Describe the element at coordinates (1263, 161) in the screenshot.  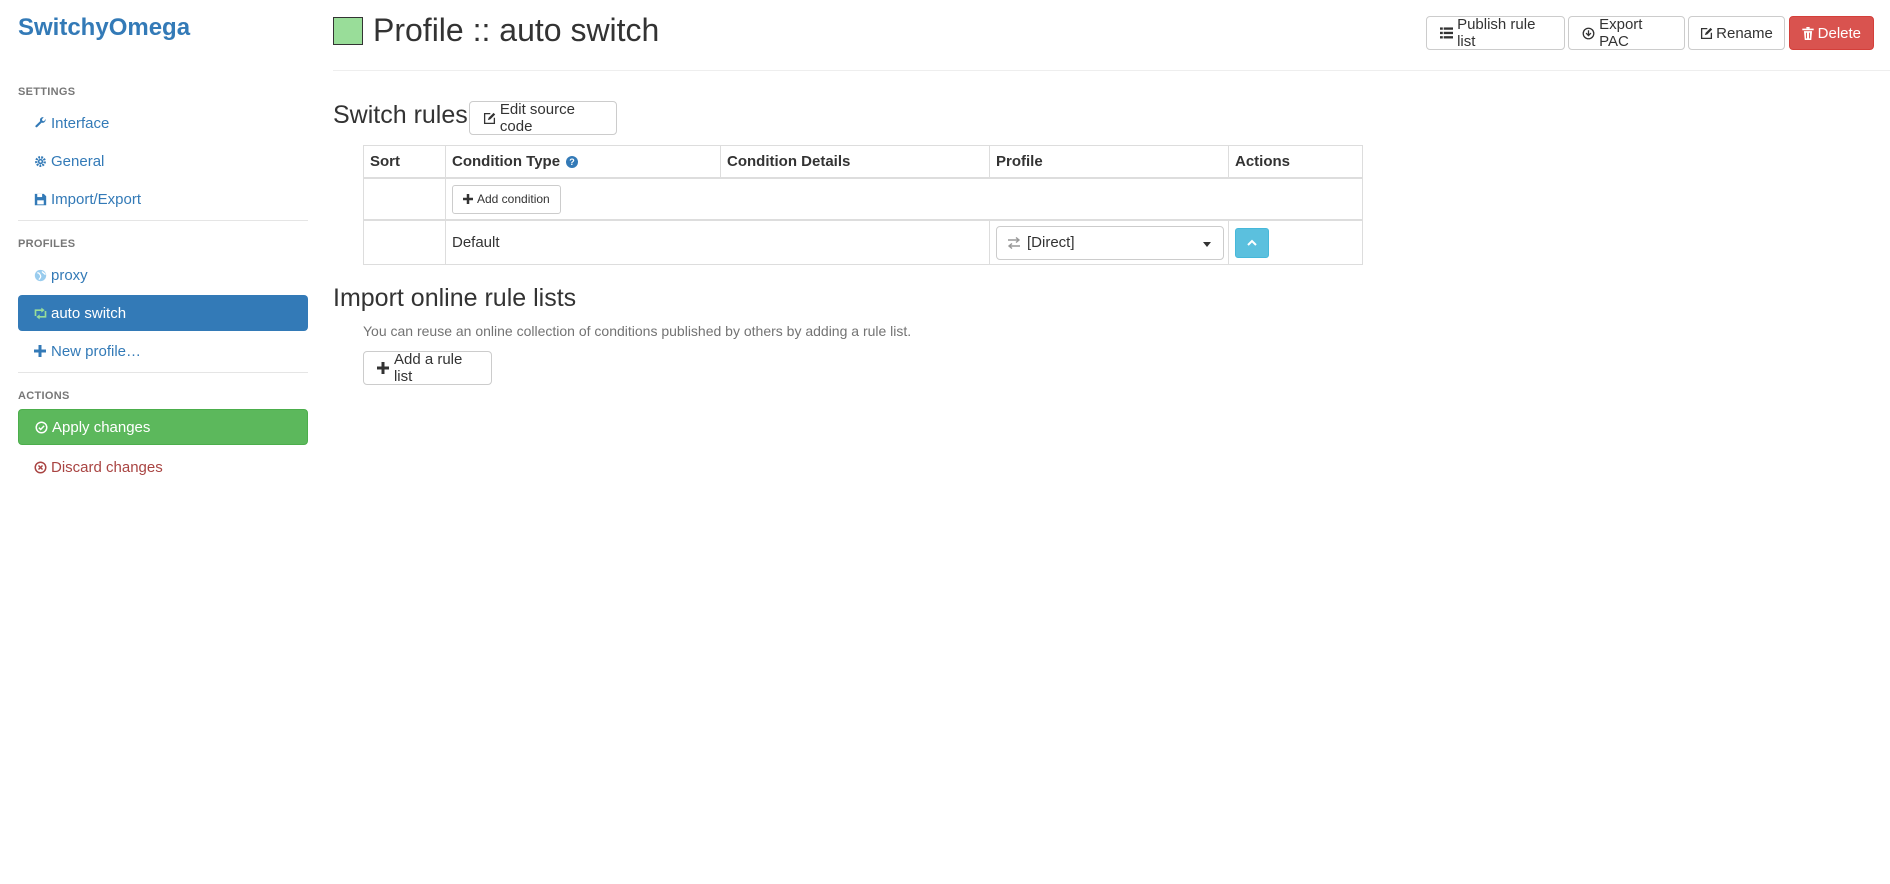
I see `column-header-actions: Actions` at that location.